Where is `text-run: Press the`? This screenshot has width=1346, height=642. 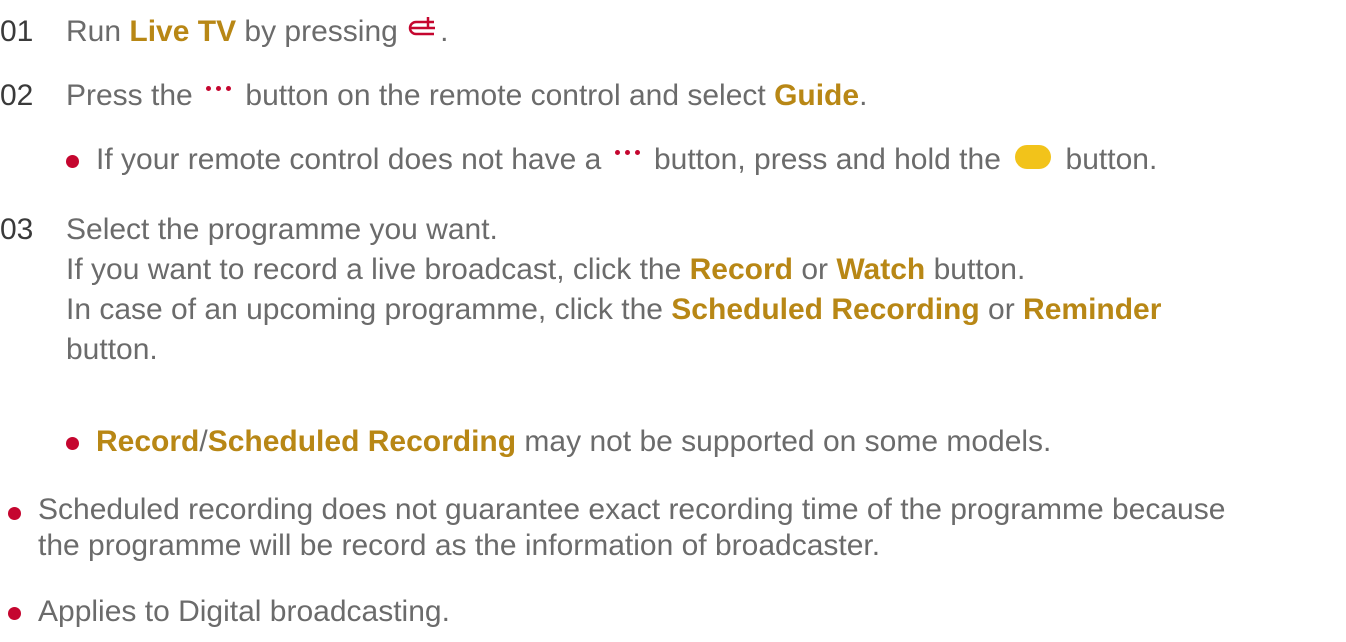 text-run: Press the is located at coordinates (134, 95).